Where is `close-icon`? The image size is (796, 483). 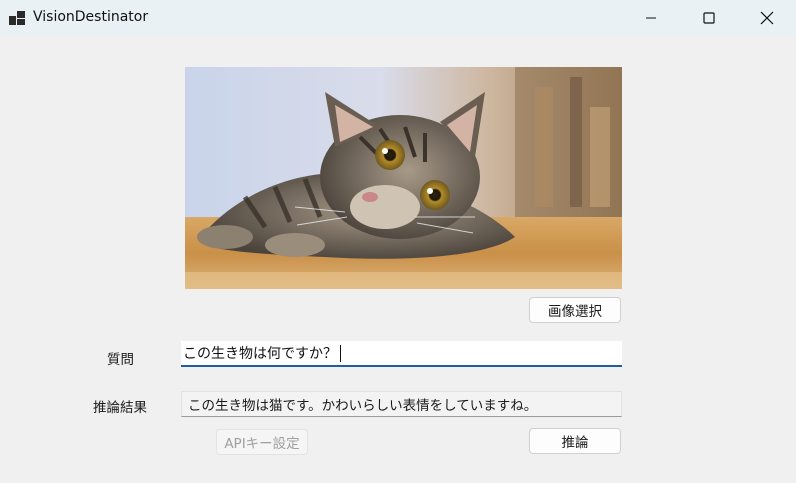 close-icon is located at coordinates (767, 18).